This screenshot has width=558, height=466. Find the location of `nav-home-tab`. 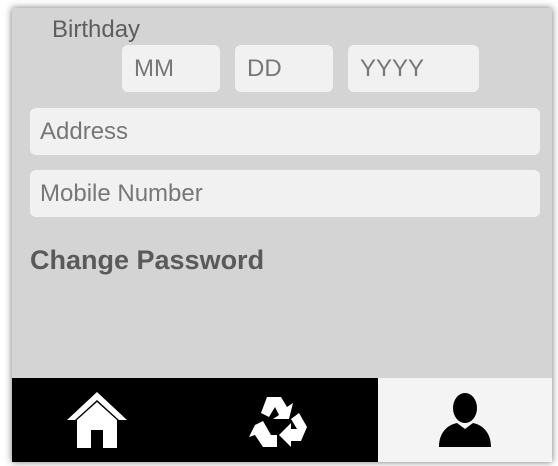

nav-home-tab is located at coordinates (97, 420).